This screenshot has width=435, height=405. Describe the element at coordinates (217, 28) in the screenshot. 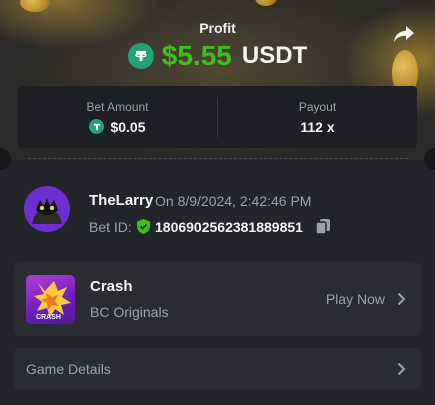

I see `profit-title: Profit` at that location.